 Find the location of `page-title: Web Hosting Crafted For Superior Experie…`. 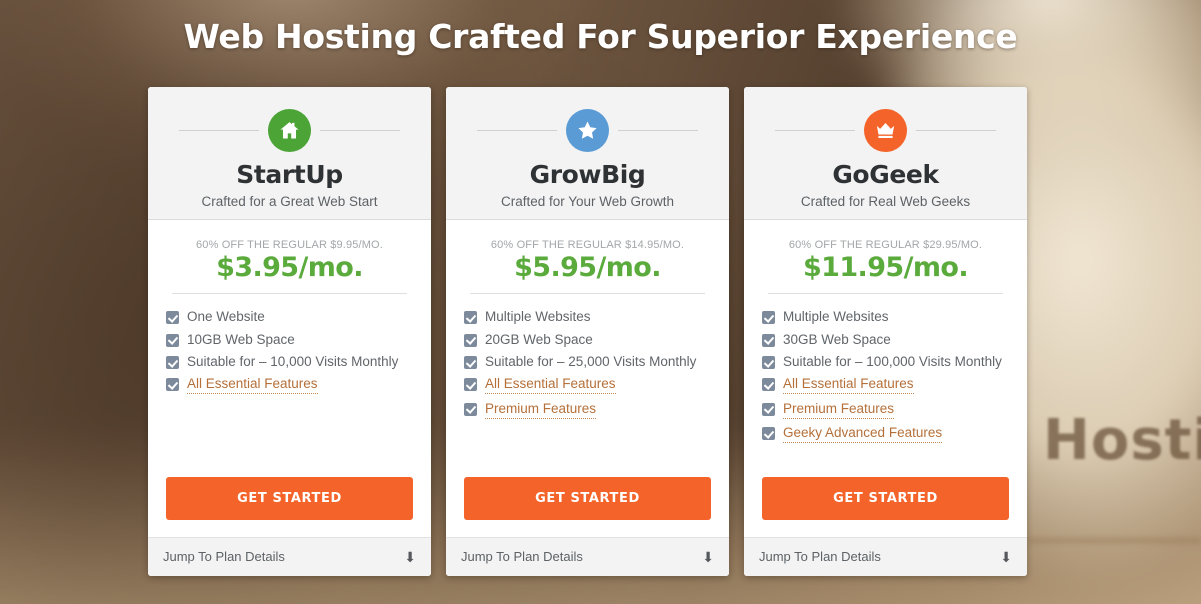

page-title: Web Hosting Crafted For Superior Experie… is located at coordinates (600, 36).